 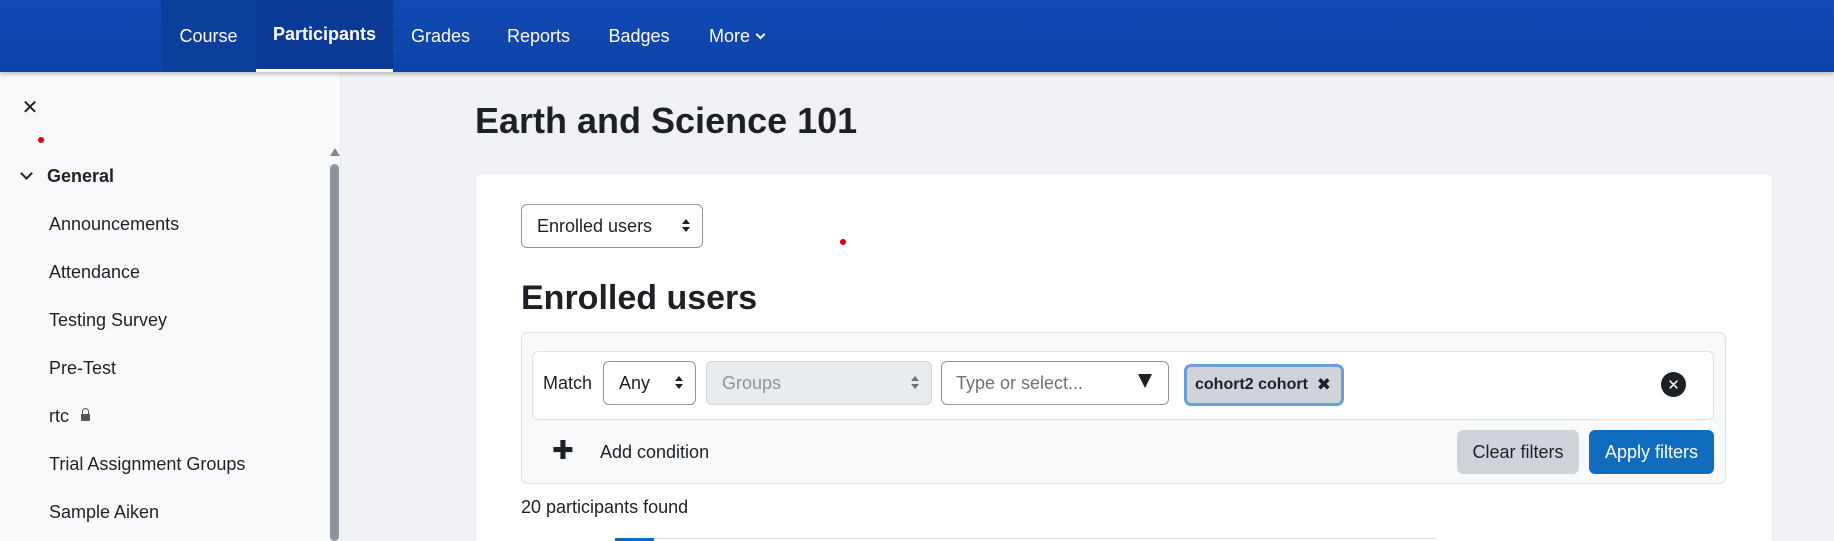 What do you see at coordinates (108, 320) in the screenshot?
I see `activity-testing-survey: Testing Survey` at bounding box center [108, 320].